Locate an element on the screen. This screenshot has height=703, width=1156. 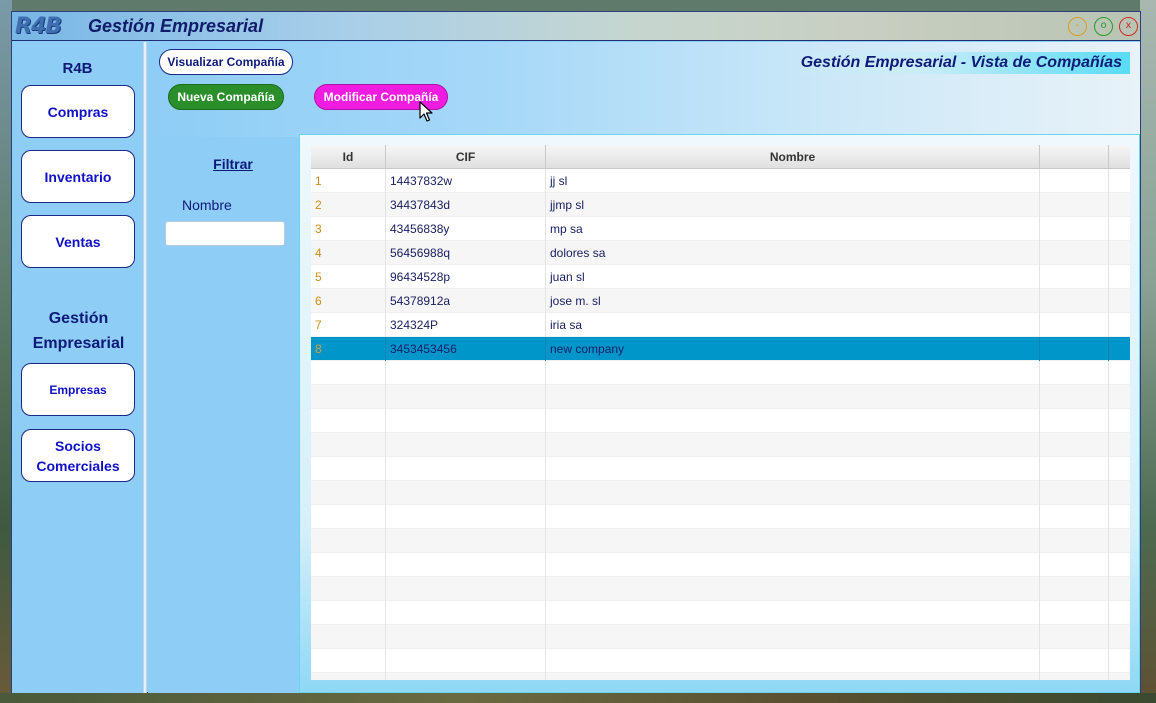
table-row: 7 324324P iria sa is located at coordinates (720, 325).